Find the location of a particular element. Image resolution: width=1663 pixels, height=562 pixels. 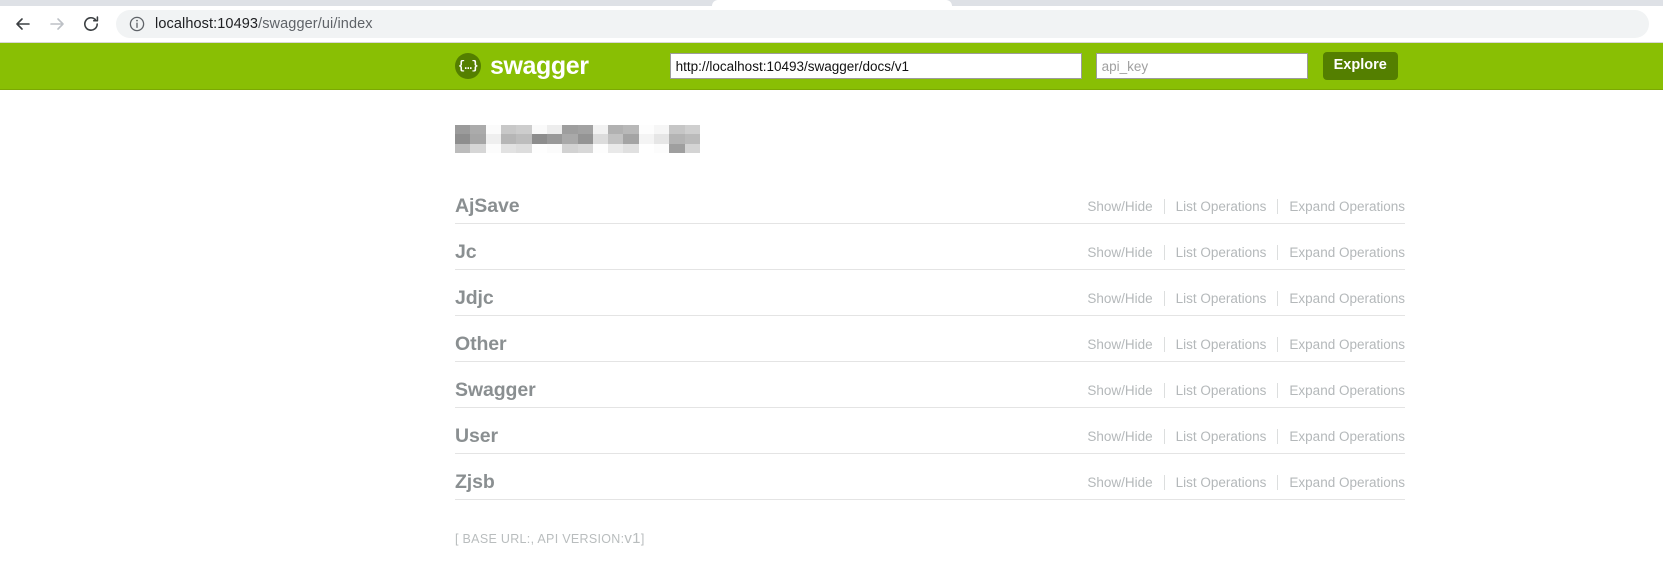

swagger-logo: {…} swagger is located at coordinates (522, 66).